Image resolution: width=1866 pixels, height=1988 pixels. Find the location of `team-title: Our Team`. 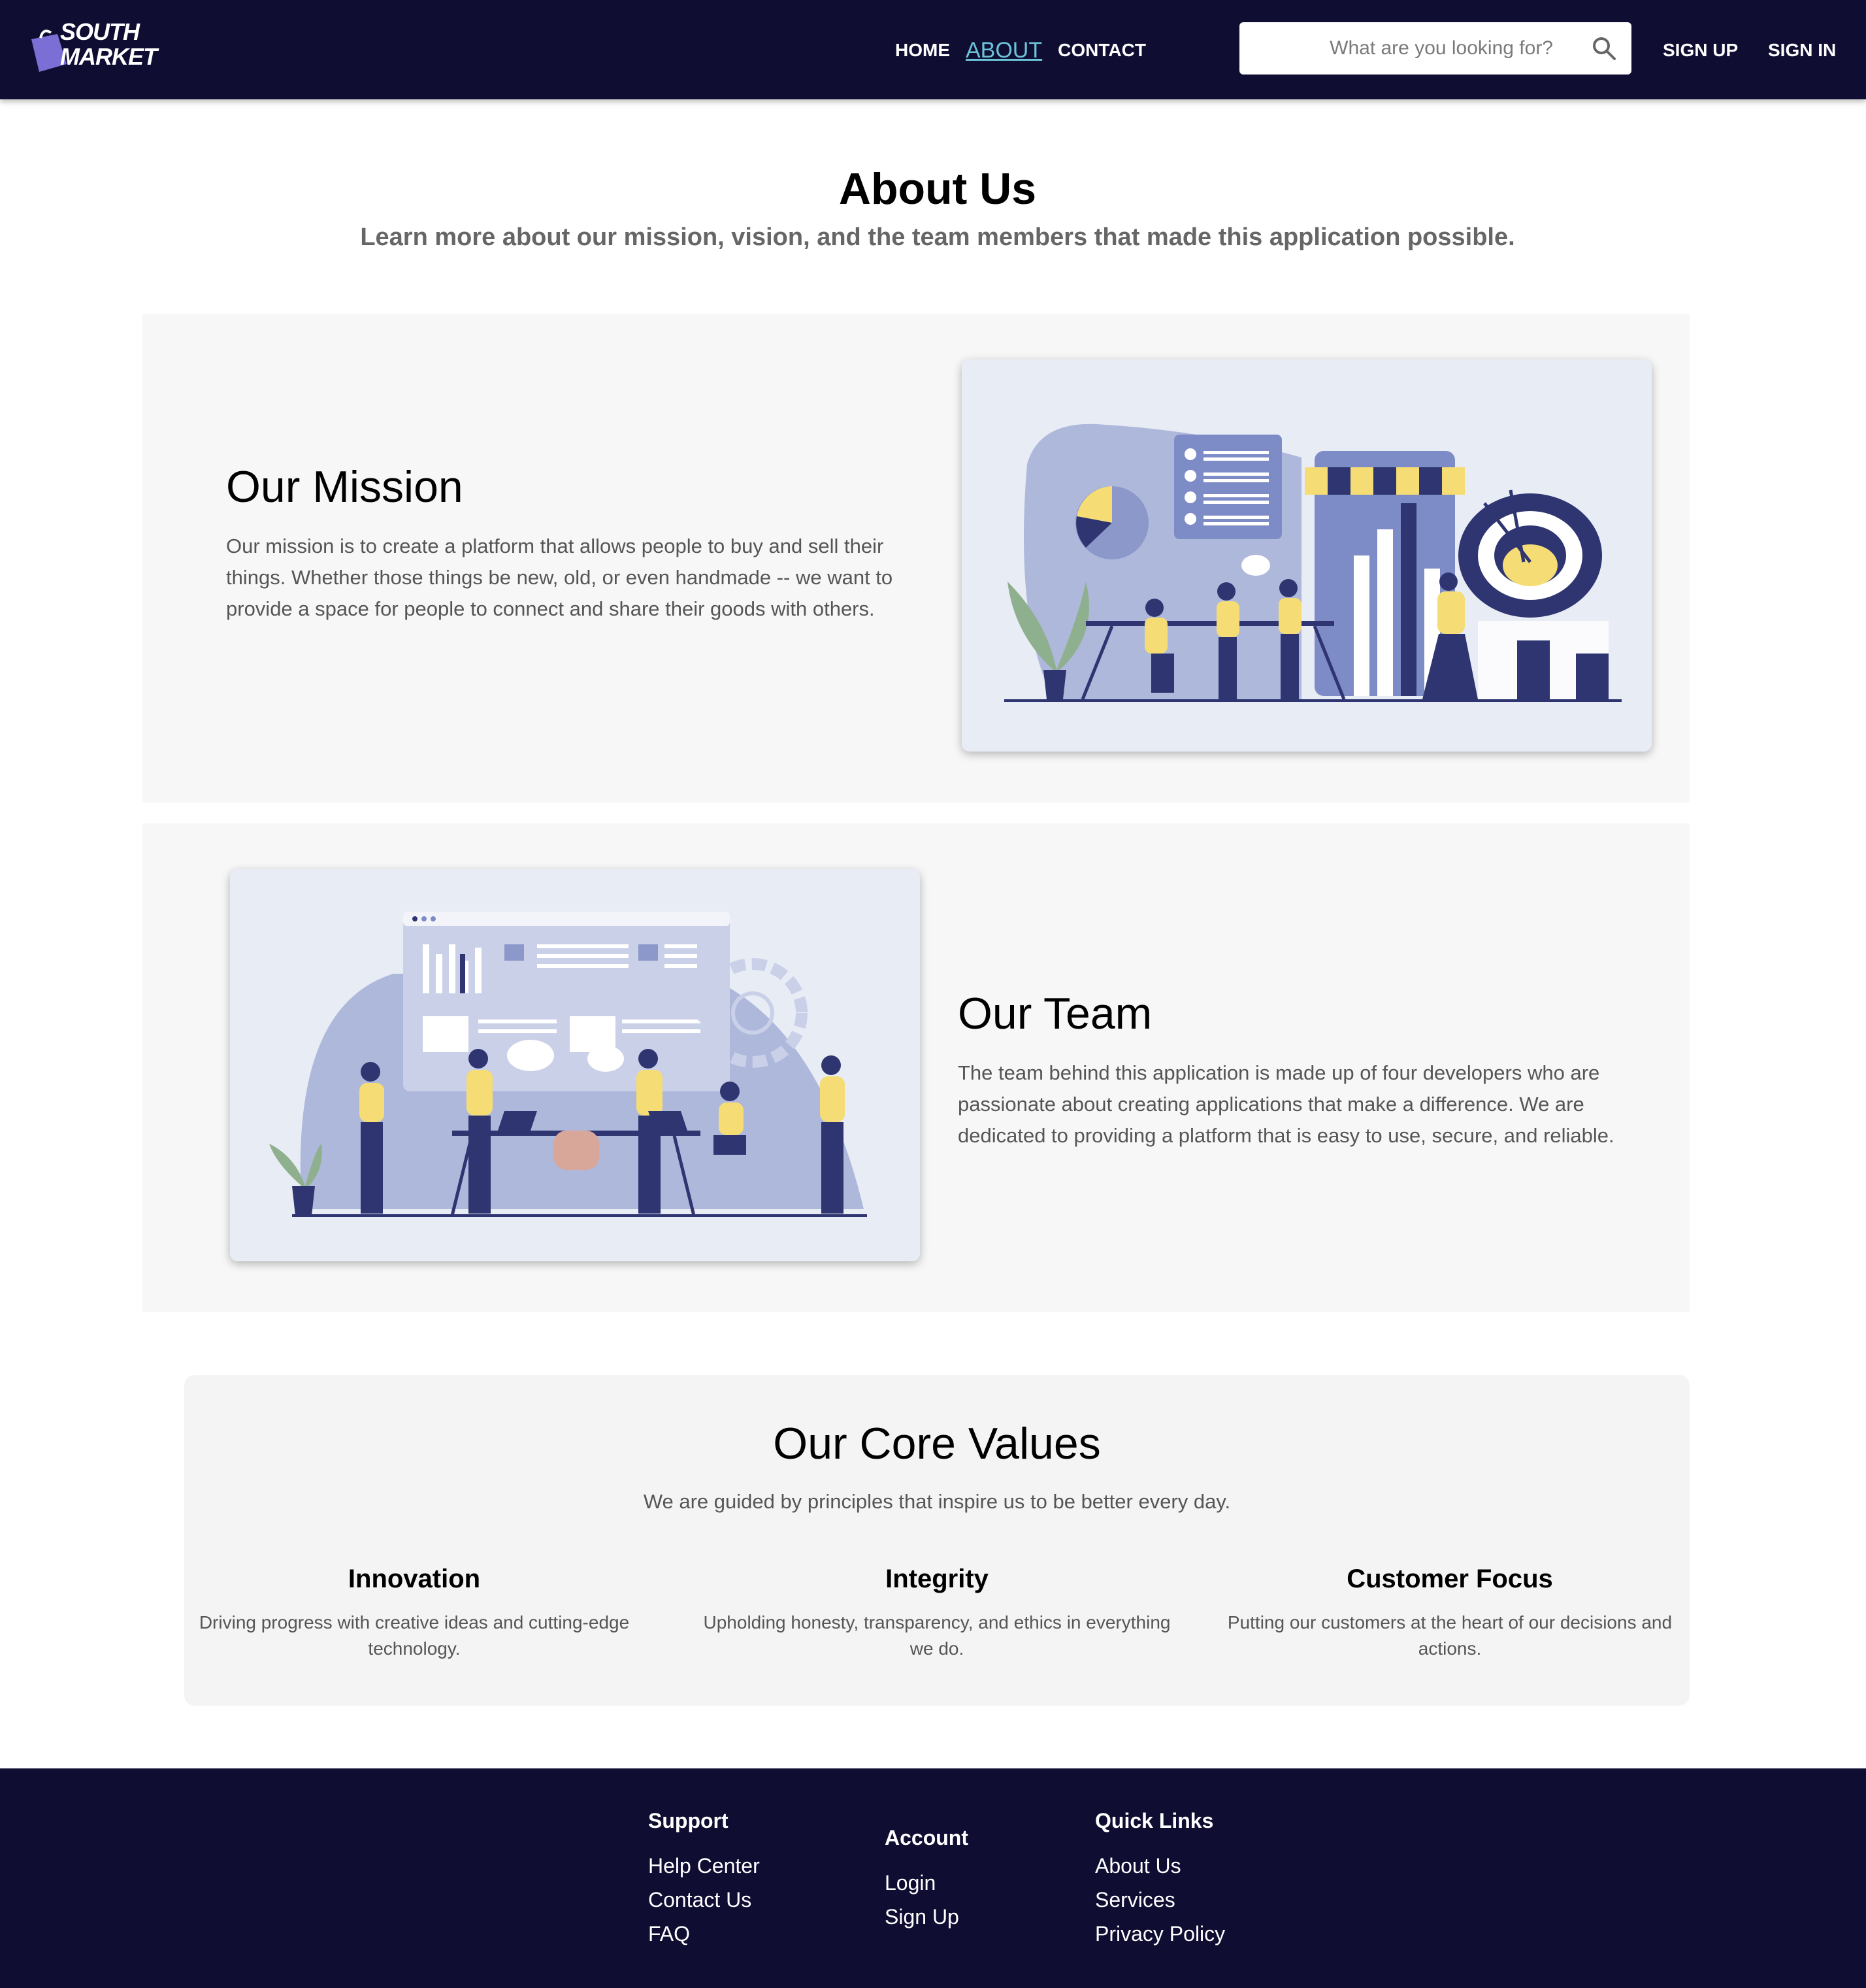

team-title: Our Team is located at coordinates (1055, 1014).